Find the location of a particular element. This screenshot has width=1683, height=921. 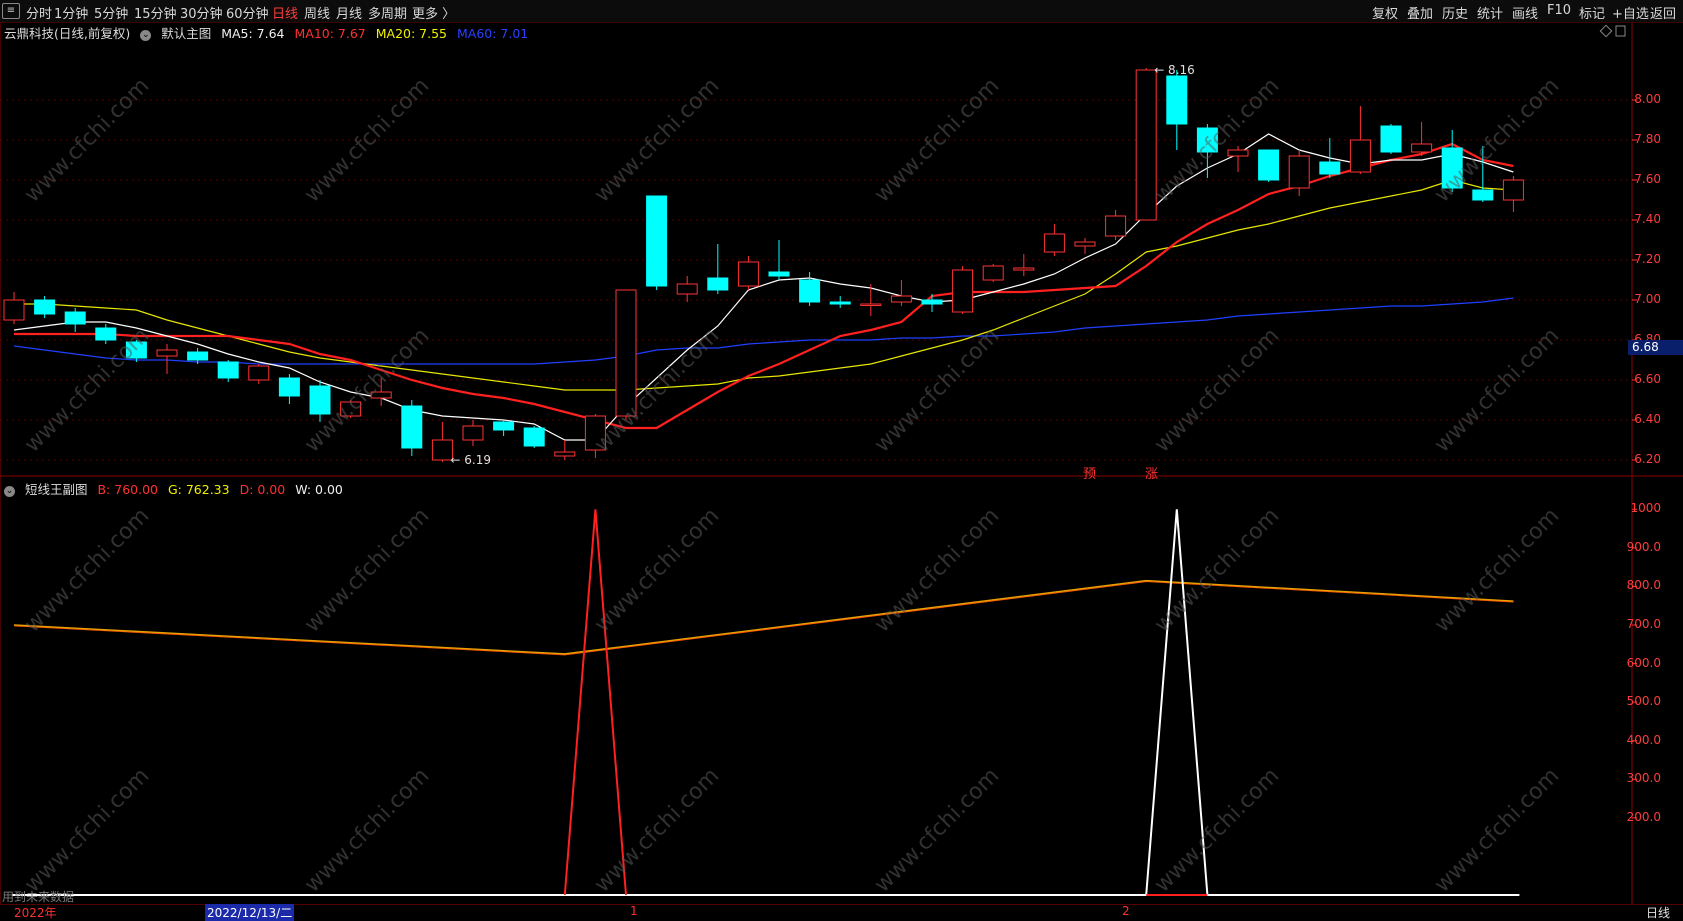

signal-w-line is located at coordinates (1177, 702).